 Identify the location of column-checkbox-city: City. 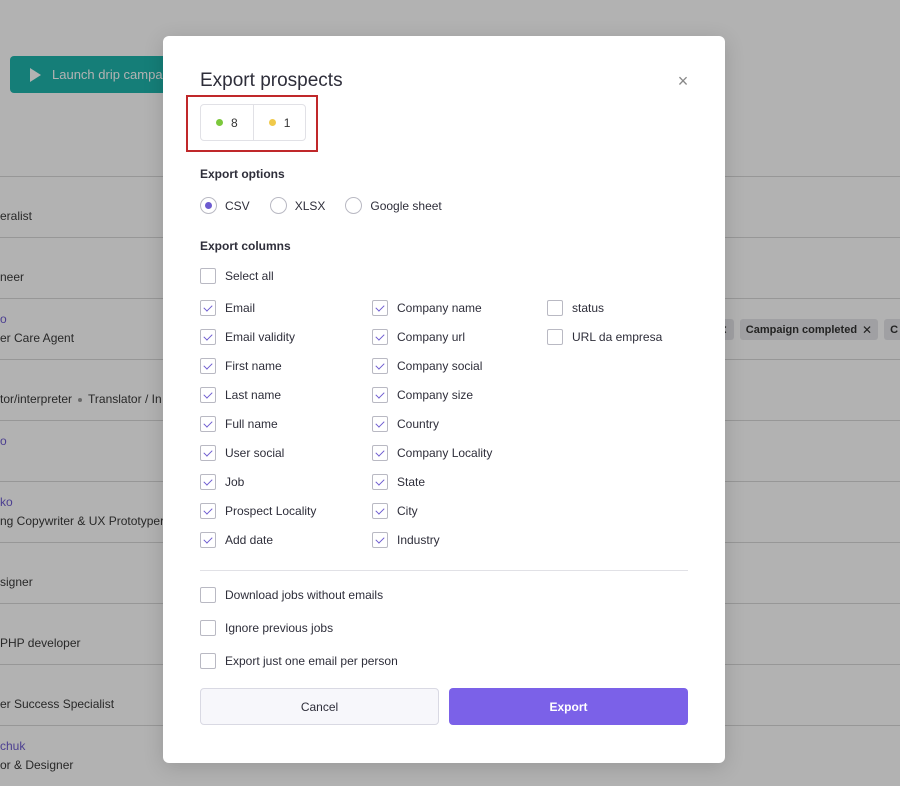
(395, 511).